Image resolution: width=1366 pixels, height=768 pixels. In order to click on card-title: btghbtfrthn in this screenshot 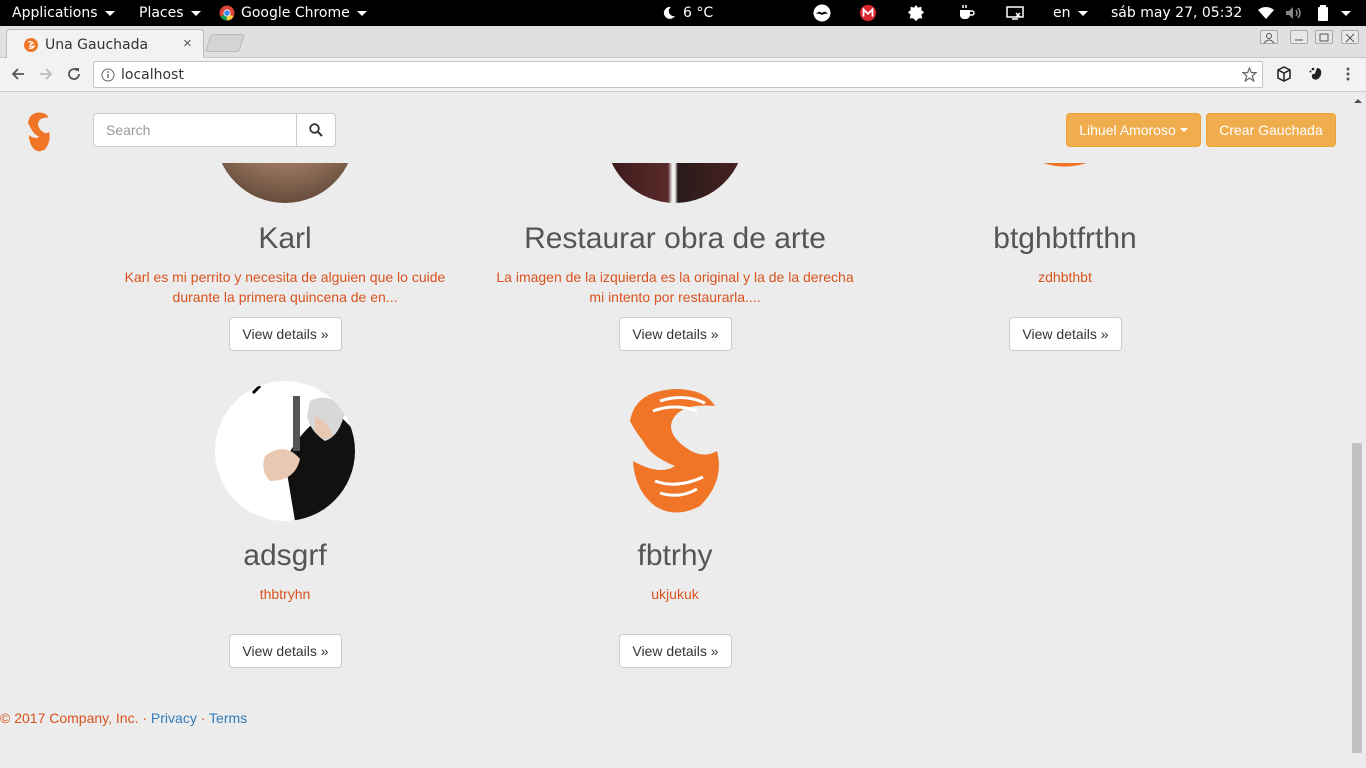, I will do `click(1065, 238)`.